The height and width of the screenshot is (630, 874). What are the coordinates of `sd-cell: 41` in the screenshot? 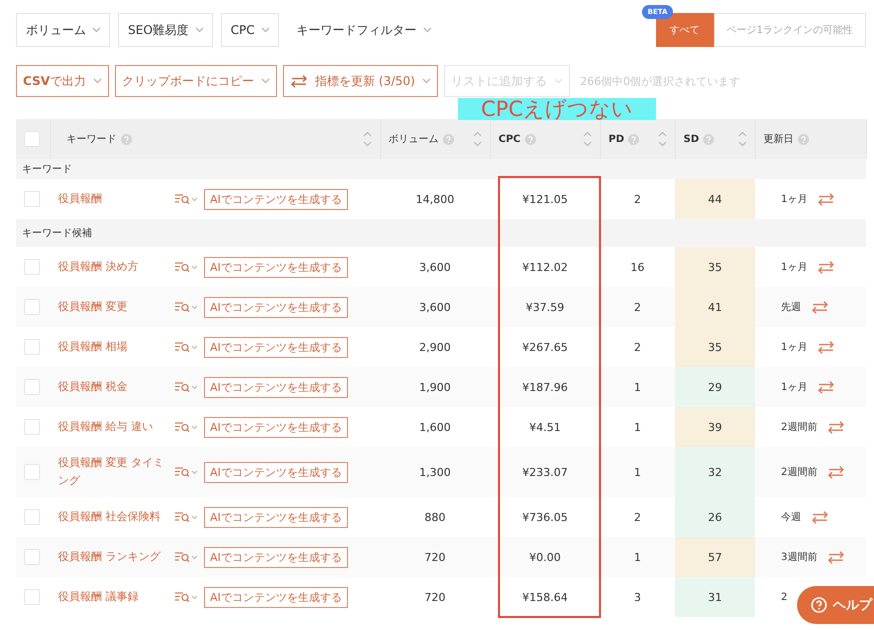 It's located at (715, 307).